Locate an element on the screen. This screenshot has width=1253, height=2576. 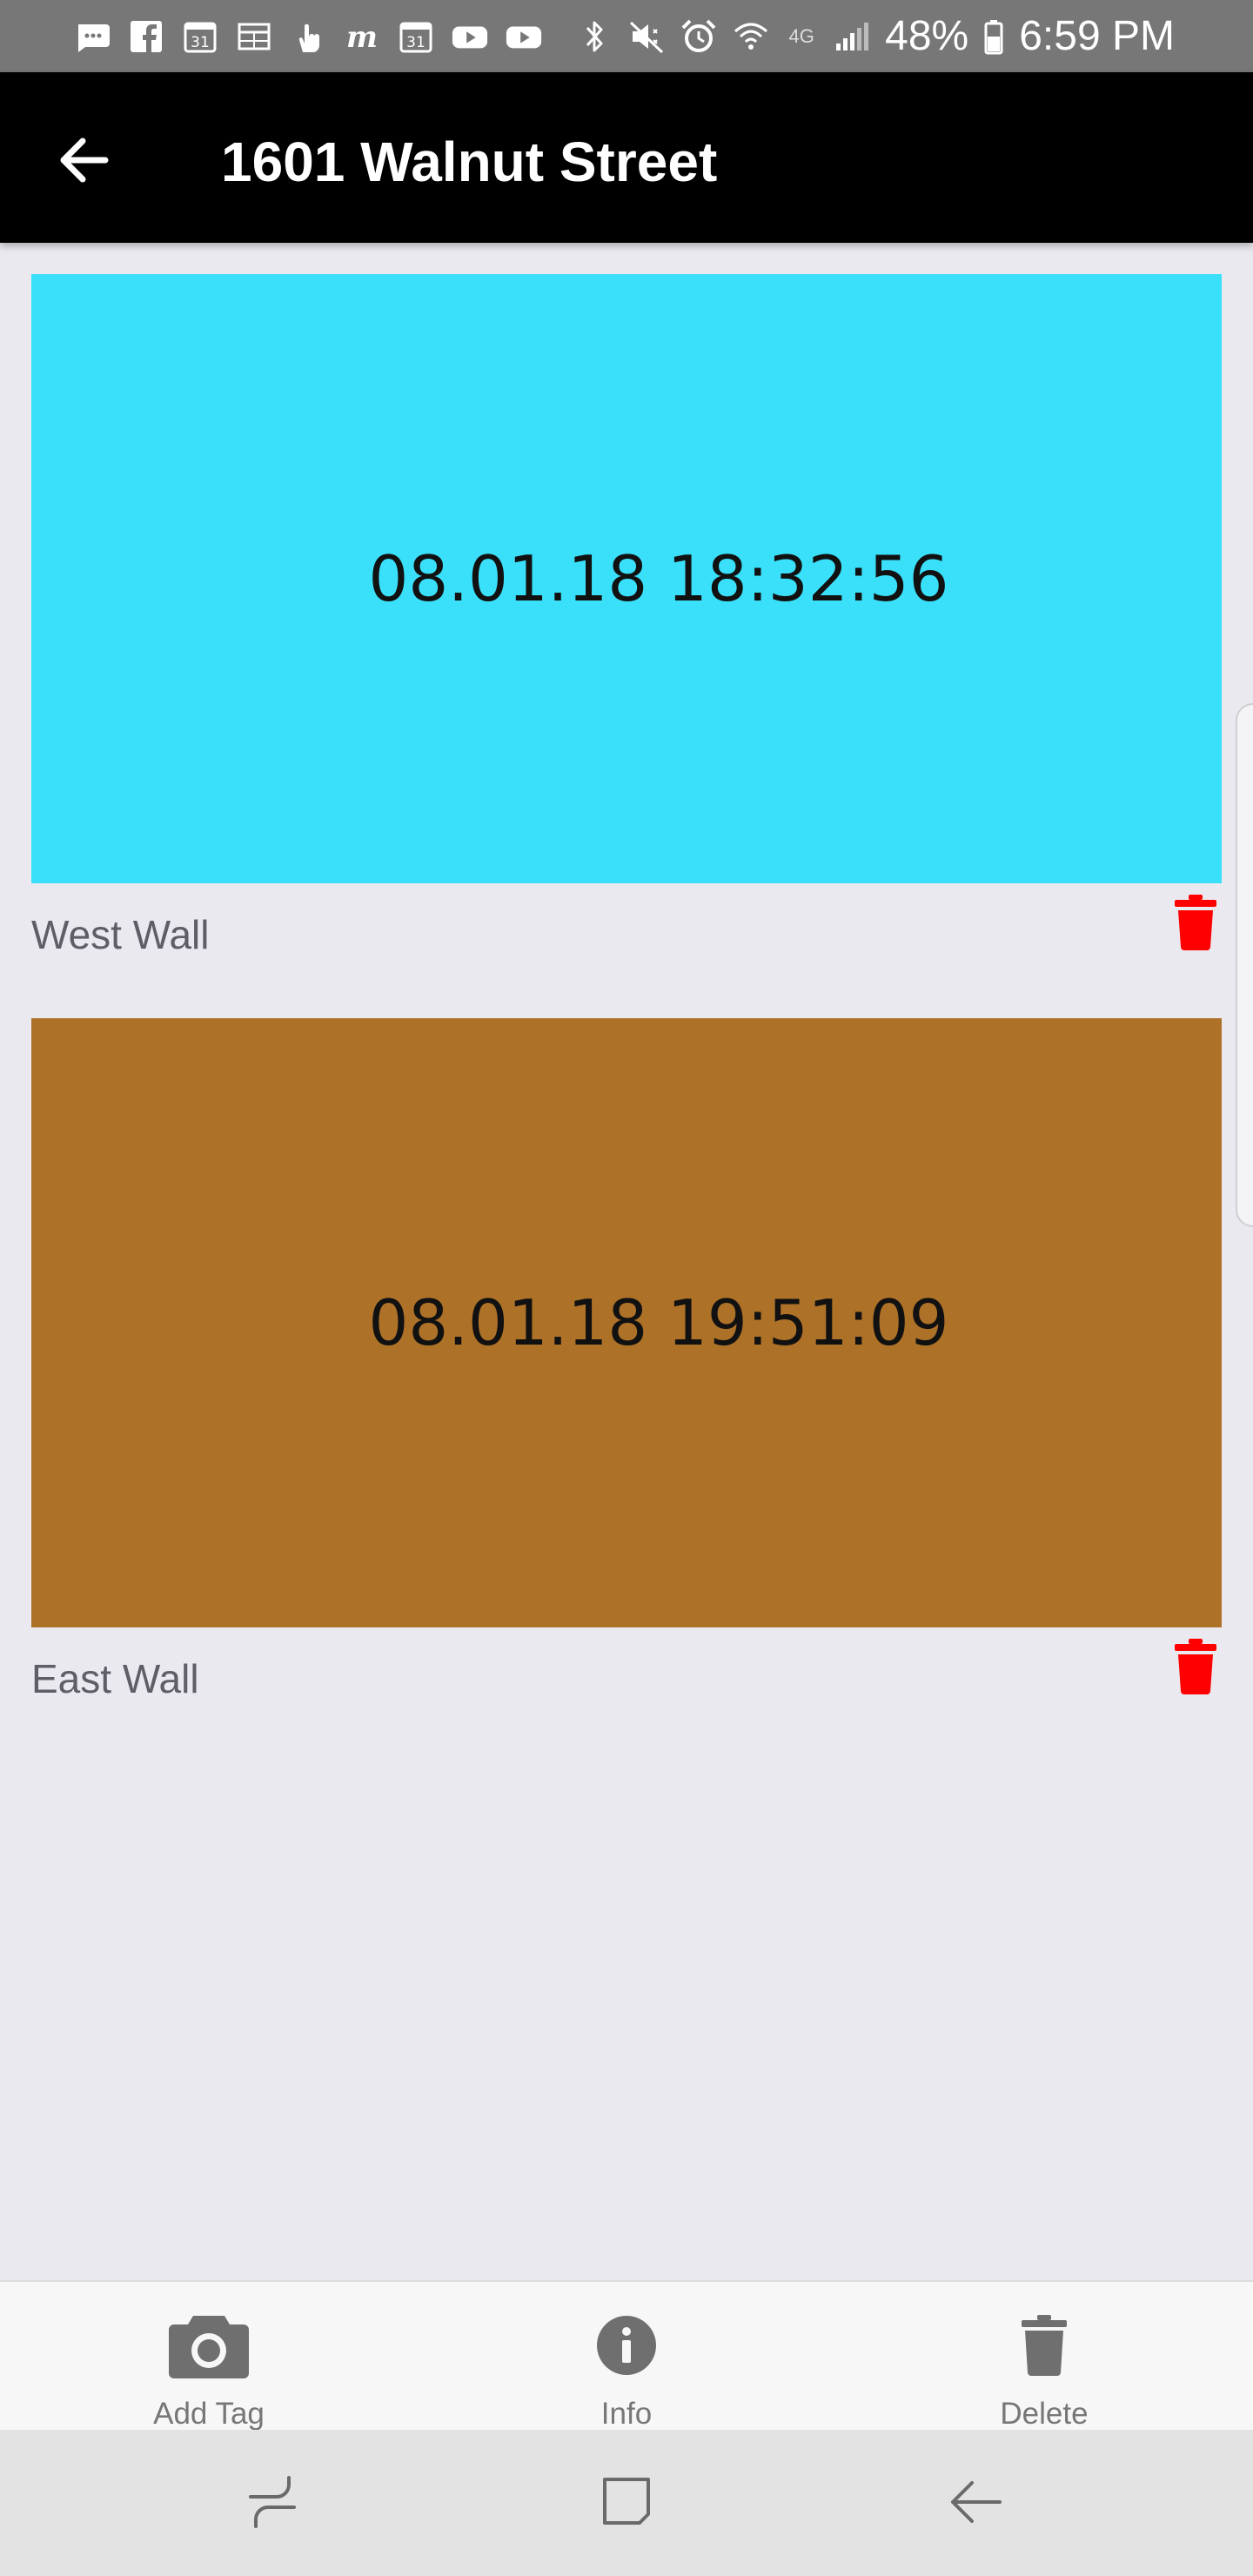
tag-footer: East Wall is located at coordinates (626, 1675).